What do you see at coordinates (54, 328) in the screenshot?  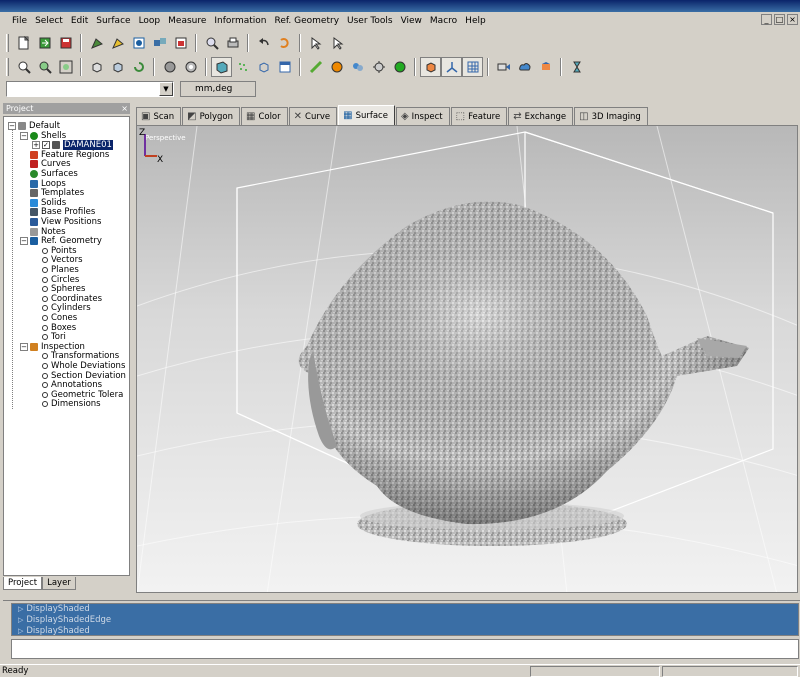 I see `tree-item: Boxes` at bounding box center [54, 328].